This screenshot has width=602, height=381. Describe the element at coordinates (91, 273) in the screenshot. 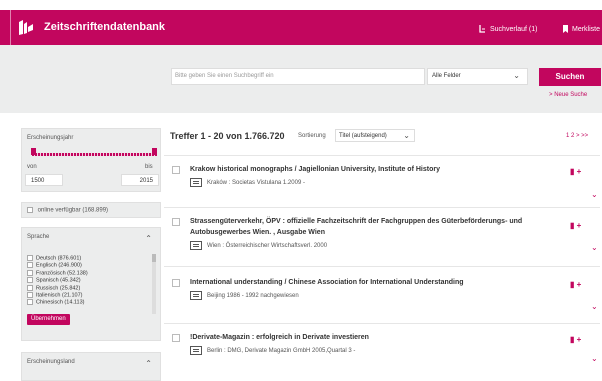

I see `list-item: Französisch (52.138)` at that location.